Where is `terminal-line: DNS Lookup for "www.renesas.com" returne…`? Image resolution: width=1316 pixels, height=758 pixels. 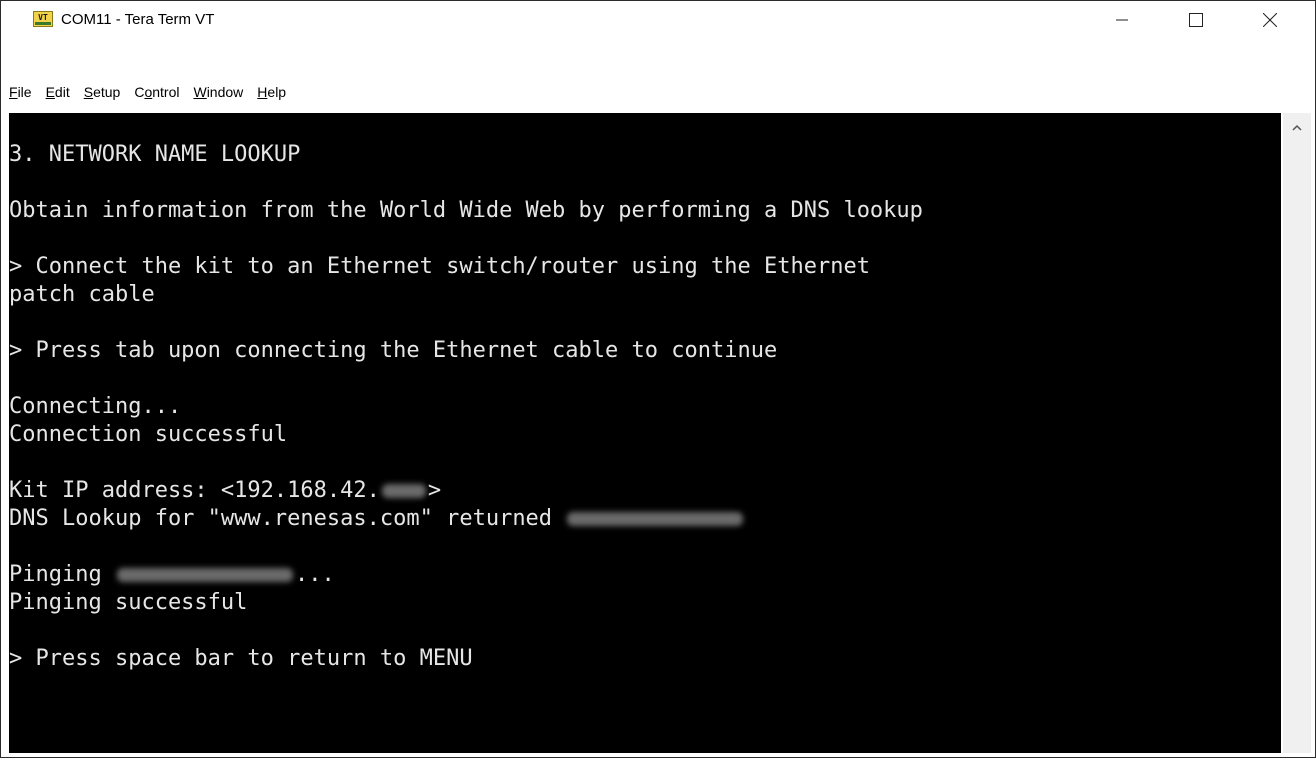
terminal-line: DNS Lookup for "www.renesas.com" returne… is located at coordinates (377, 519).